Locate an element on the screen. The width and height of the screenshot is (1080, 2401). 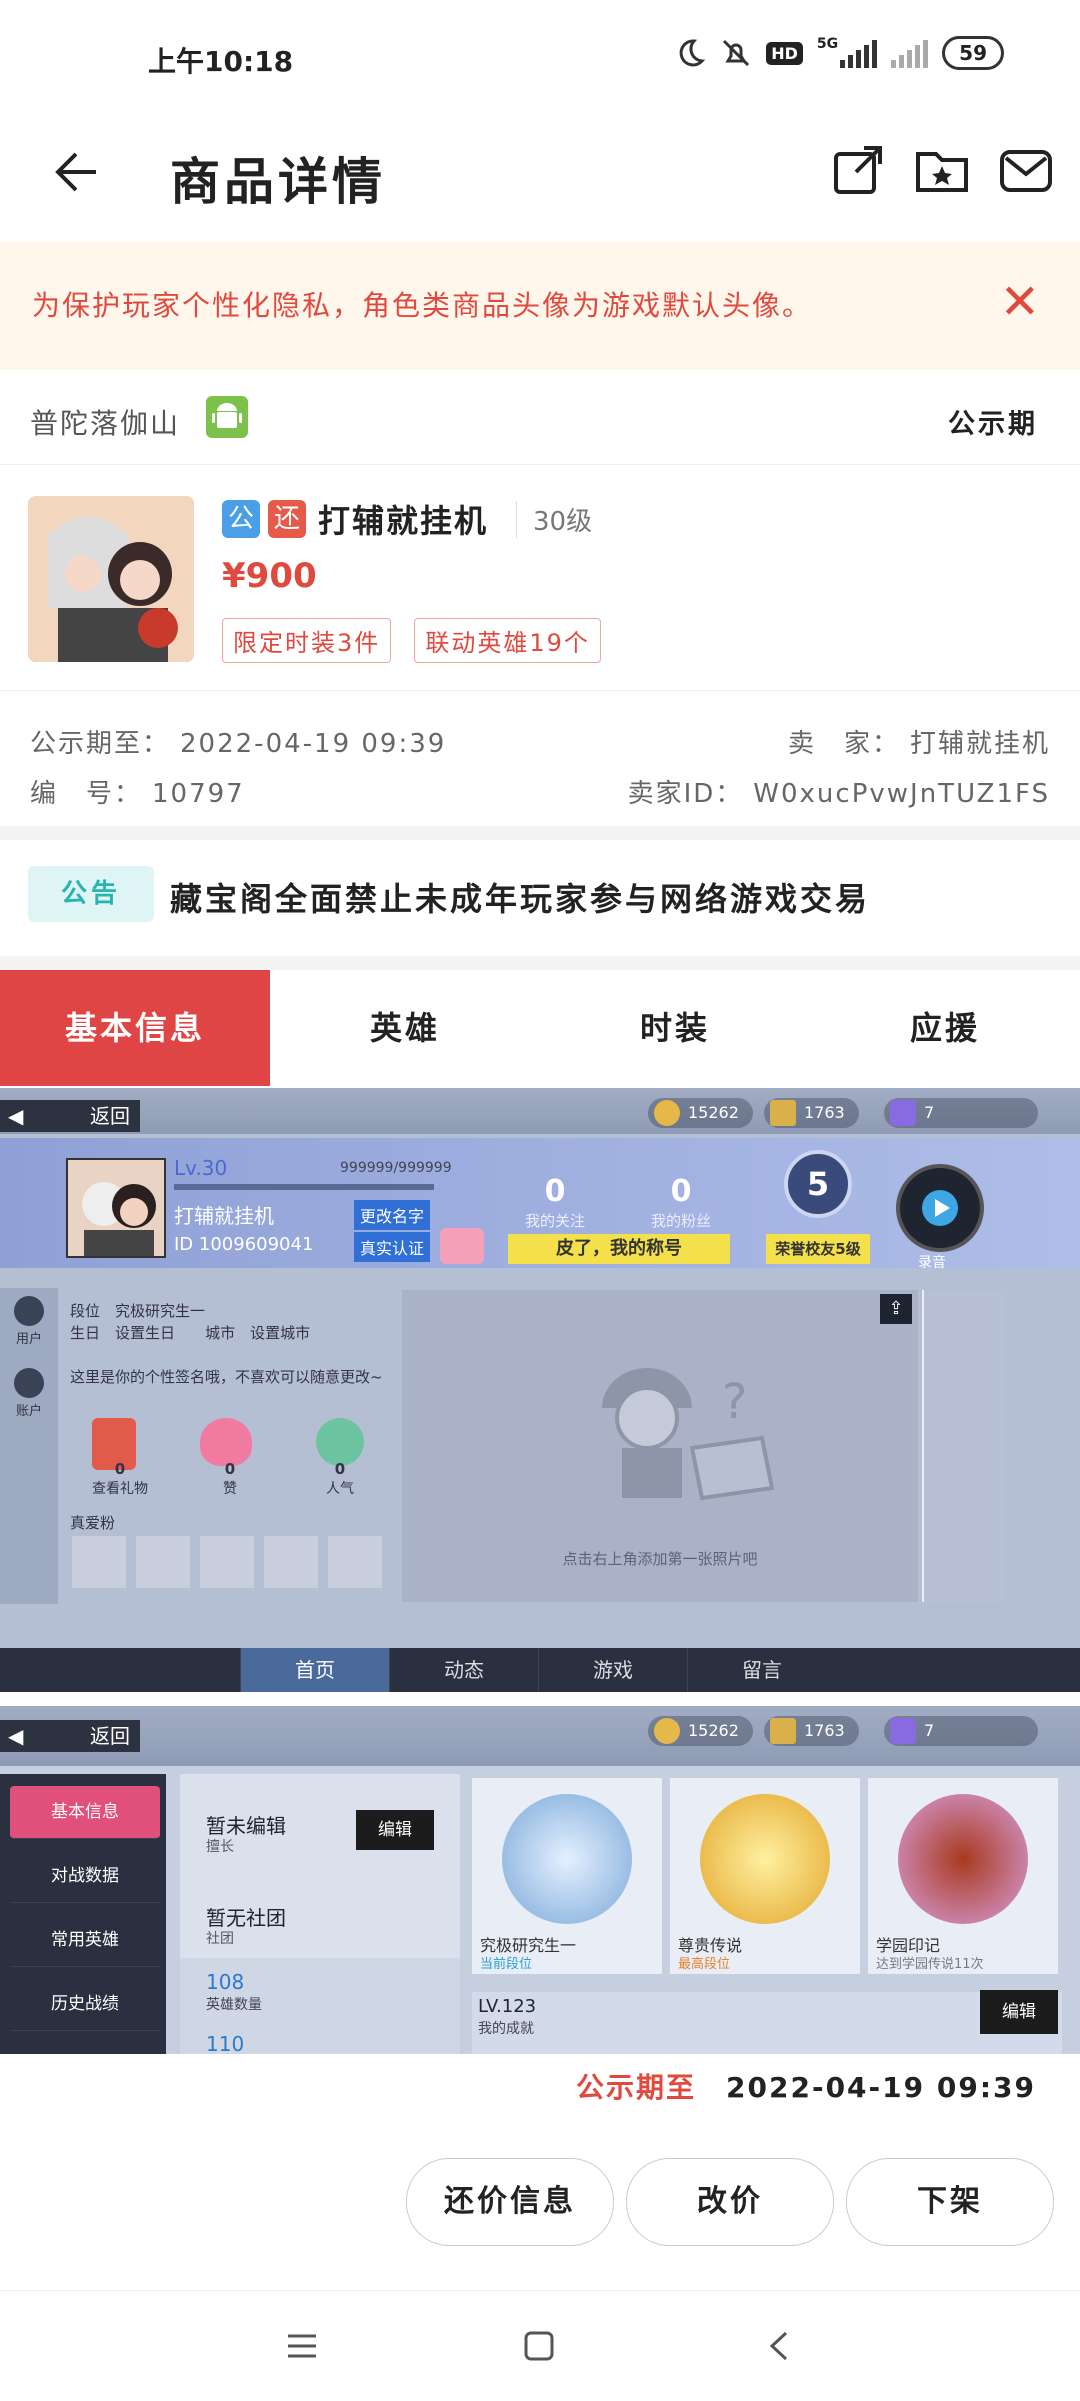
counter-offer-button: 还价信息 is located at coordinates (510, 2202).